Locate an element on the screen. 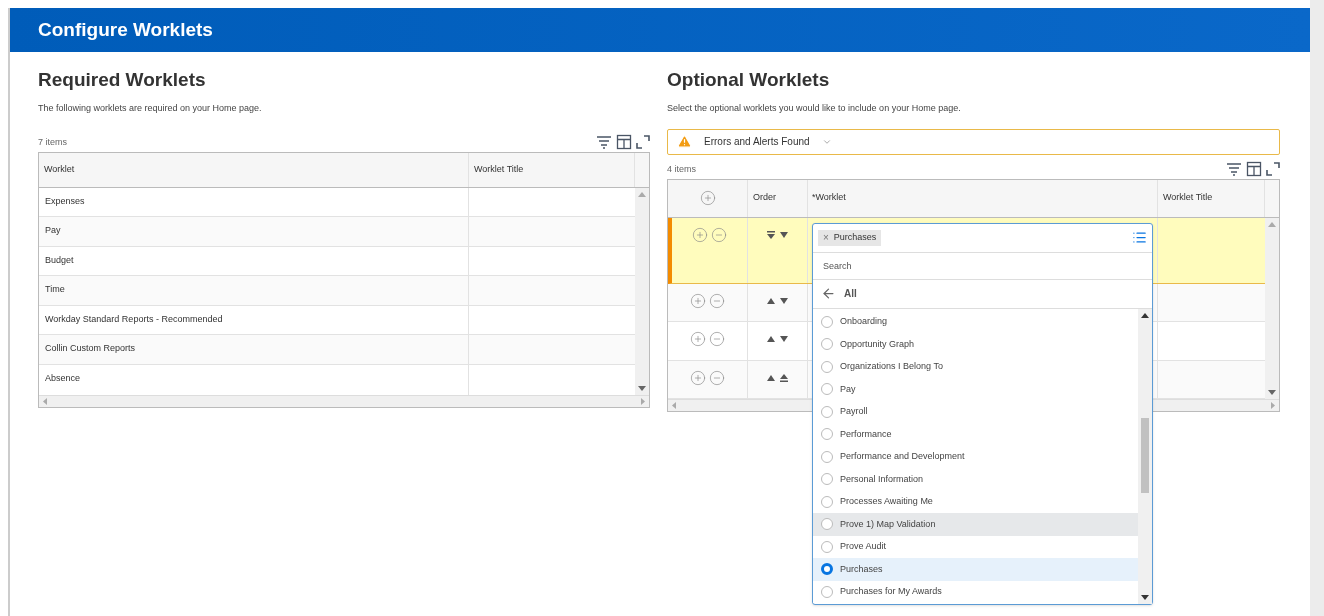 The width and height of the screenshot is (1324, 616). table-cell: Absence is located at coordinates (254, 380).